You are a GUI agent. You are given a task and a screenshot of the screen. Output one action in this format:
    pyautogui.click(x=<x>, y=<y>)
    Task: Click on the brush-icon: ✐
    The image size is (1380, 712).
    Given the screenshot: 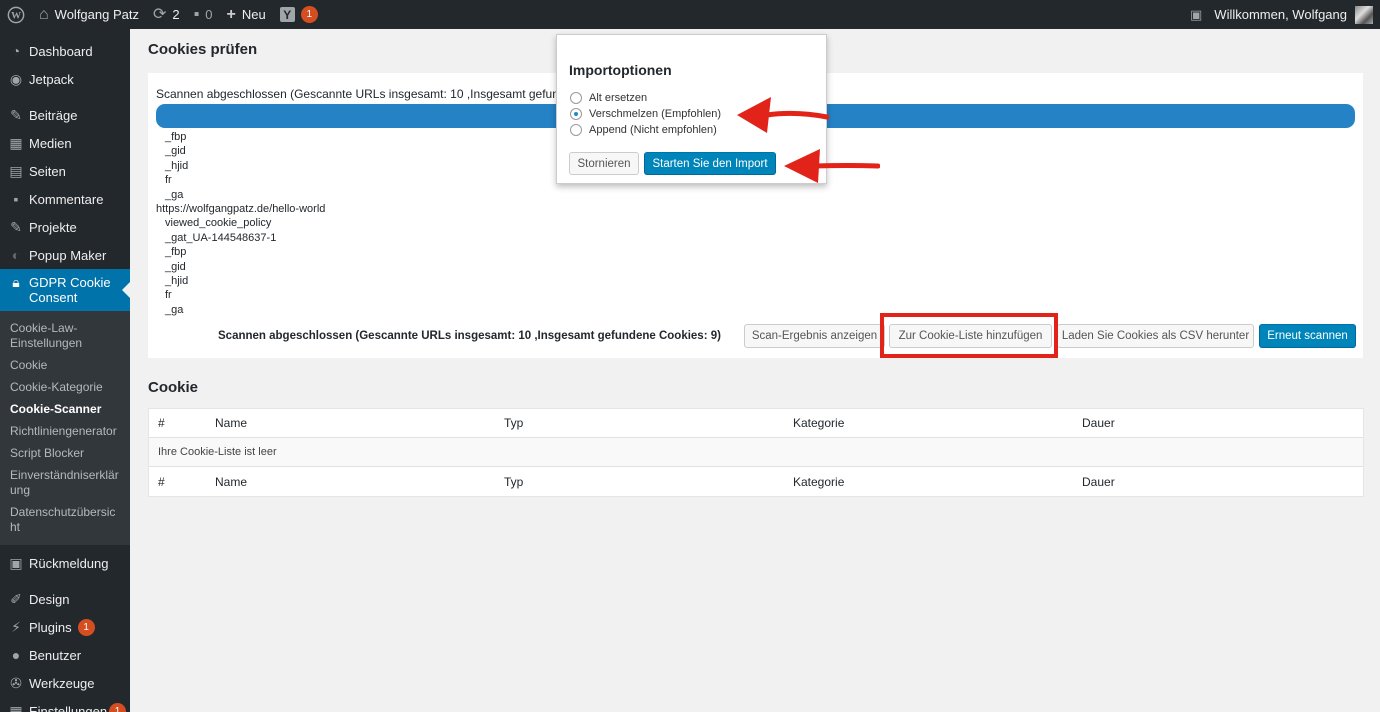 What is the action you would take?
    pyautogui.click(x=16, y=598)
    